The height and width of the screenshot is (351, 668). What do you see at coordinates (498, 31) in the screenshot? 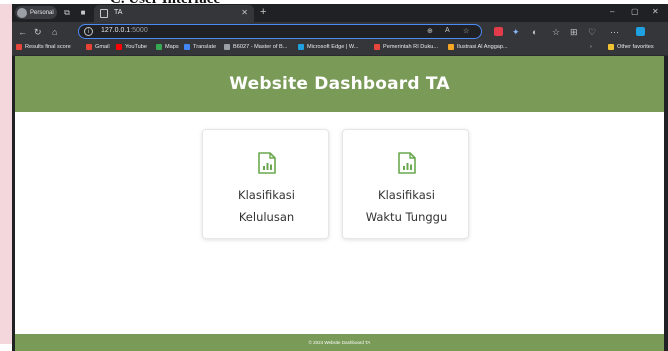
I see `extension-red-icon` at bounding box center [498, 31].